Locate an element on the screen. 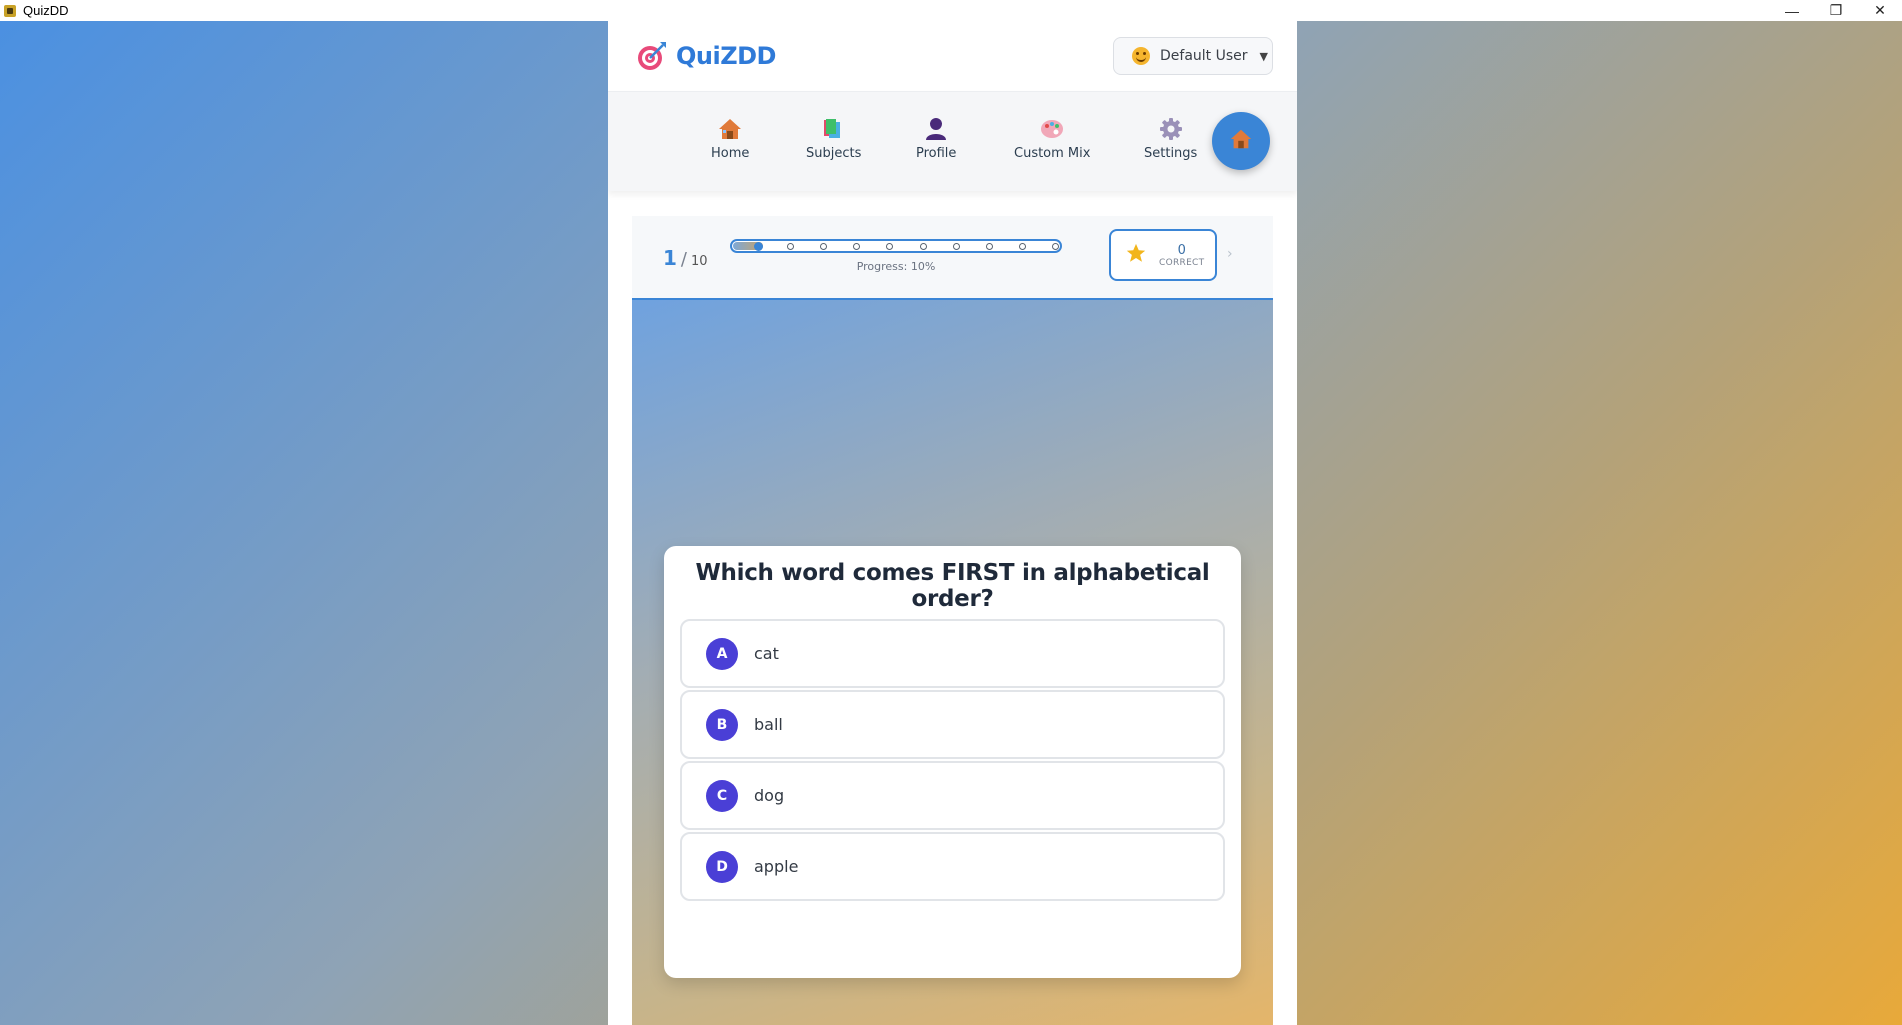 This screenshot has width=1902, height=1025. target-icon is located at coordinates (652, 56).